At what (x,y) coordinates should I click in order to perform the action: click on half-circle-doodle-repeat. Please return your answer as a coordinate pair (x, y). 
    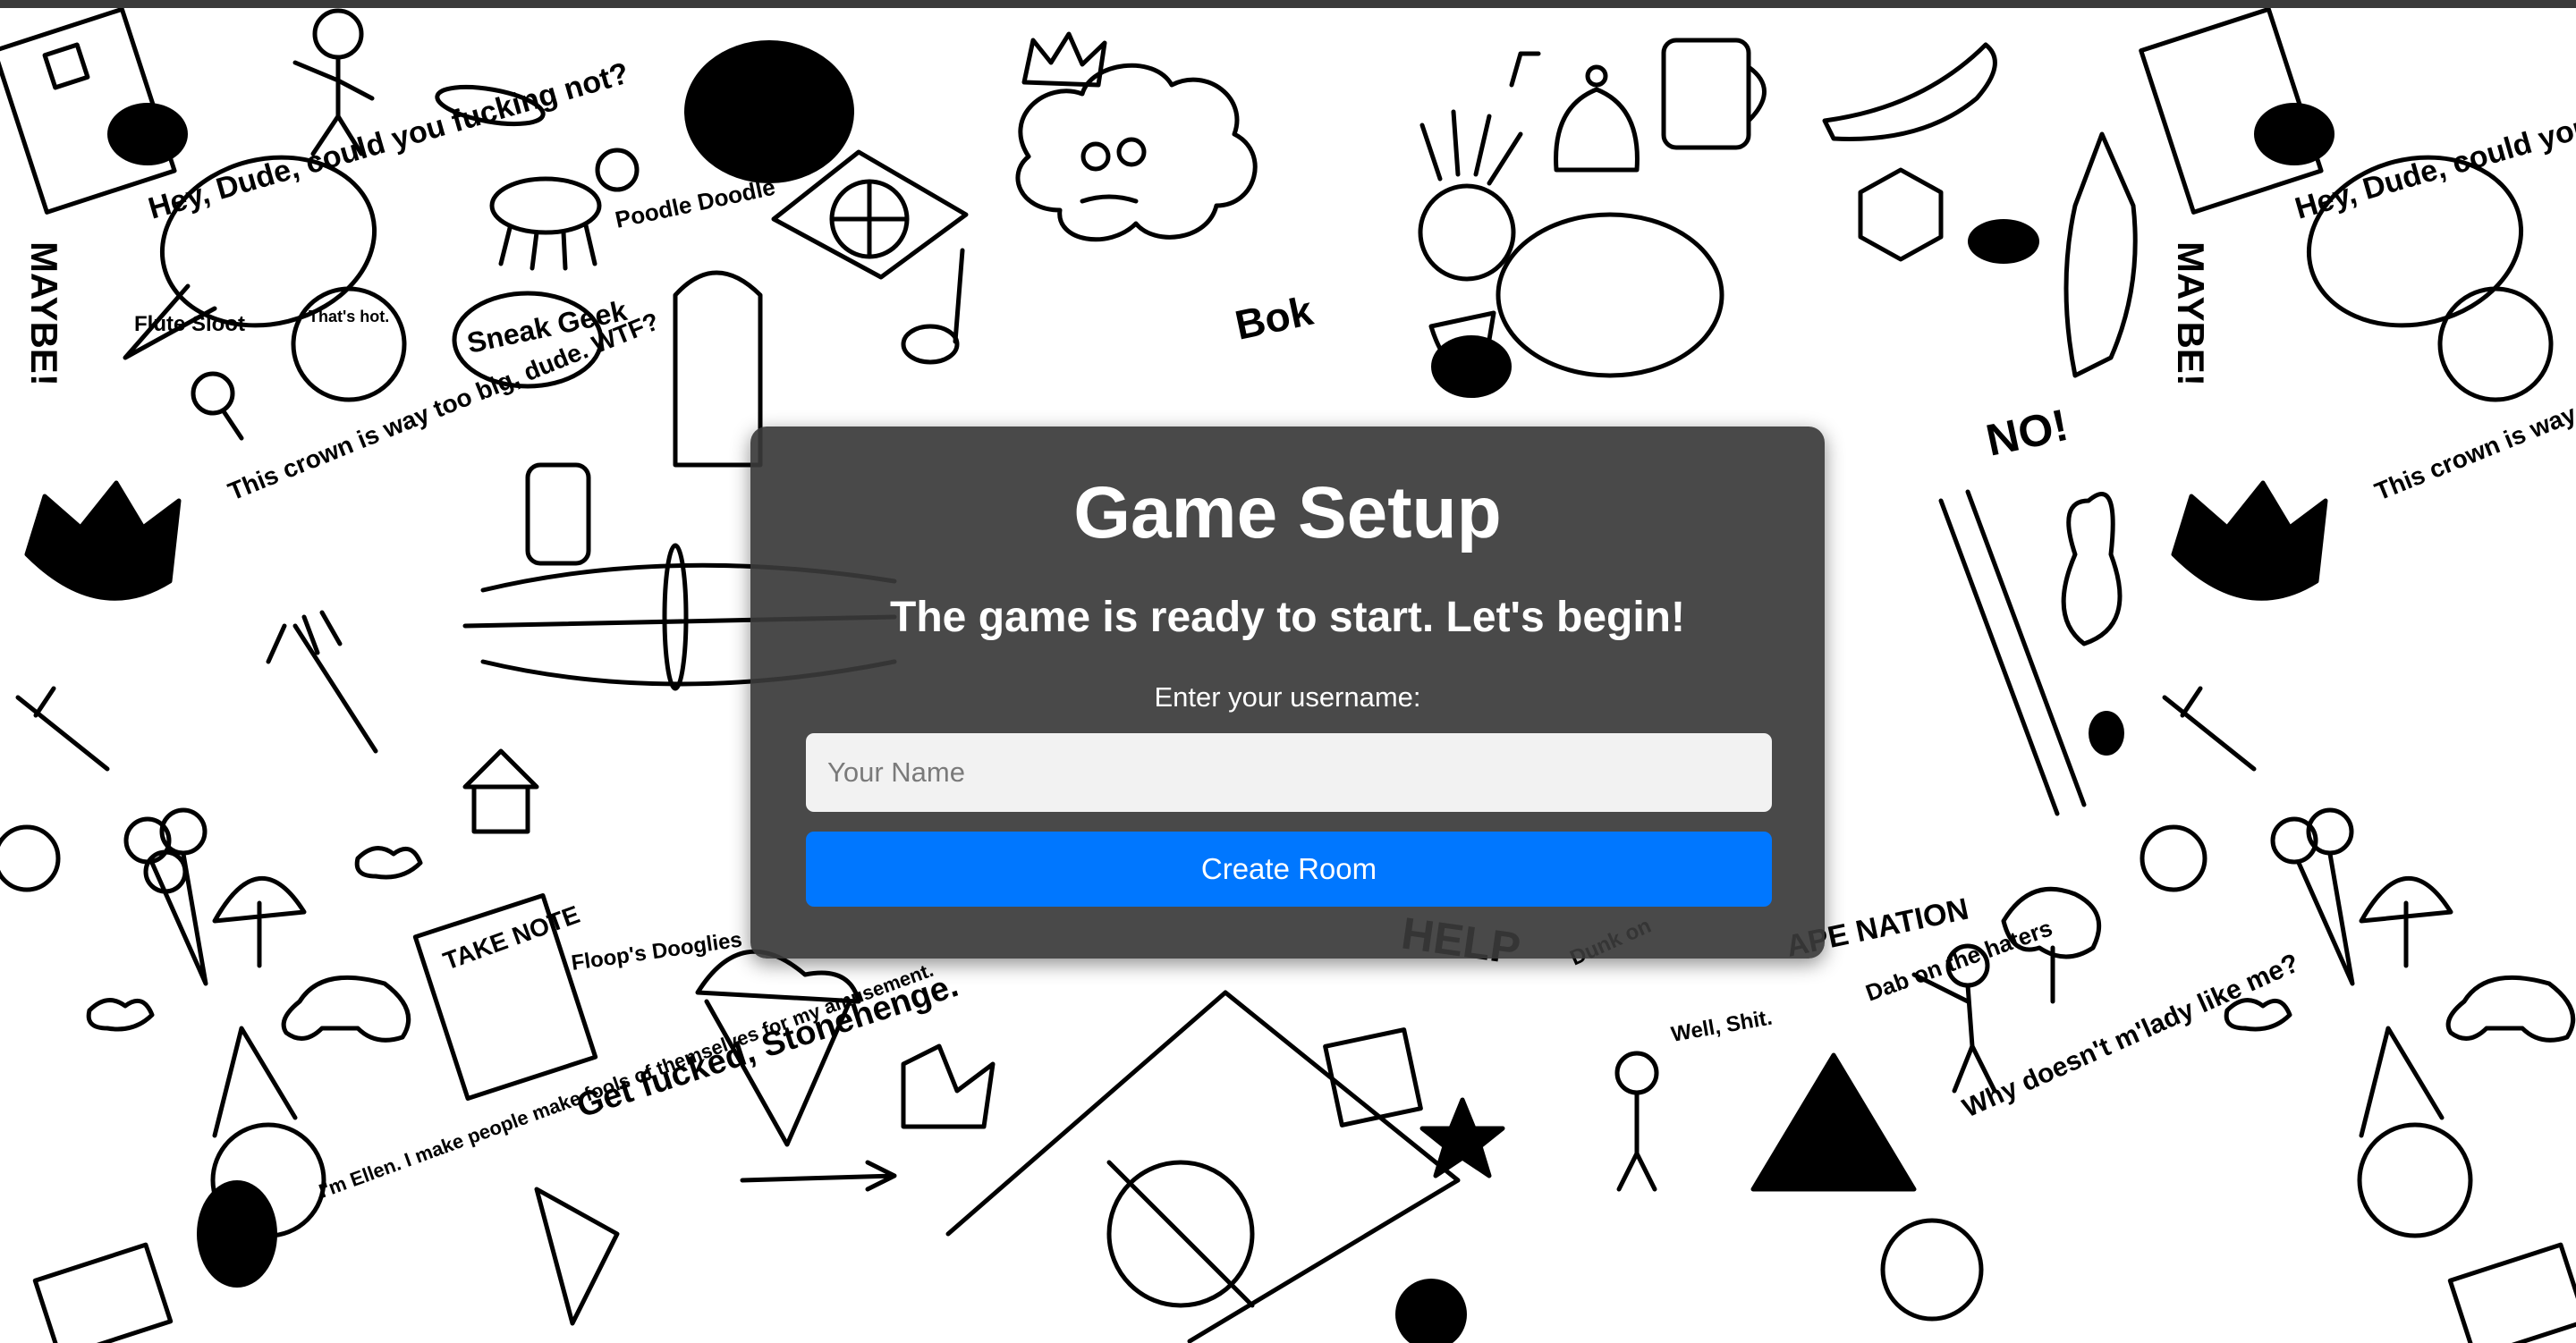
    Looking at the image, I should click on (2294, 134).